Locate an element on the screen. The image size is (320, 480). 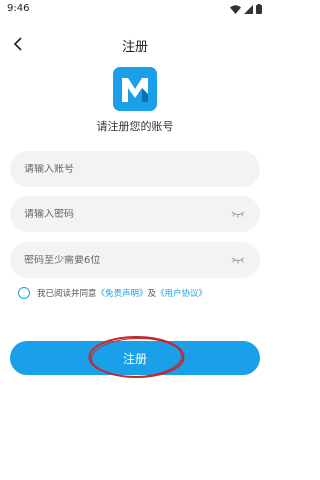
register-subtitle: 请注册您的账号 is located at coordinates (135, 126).